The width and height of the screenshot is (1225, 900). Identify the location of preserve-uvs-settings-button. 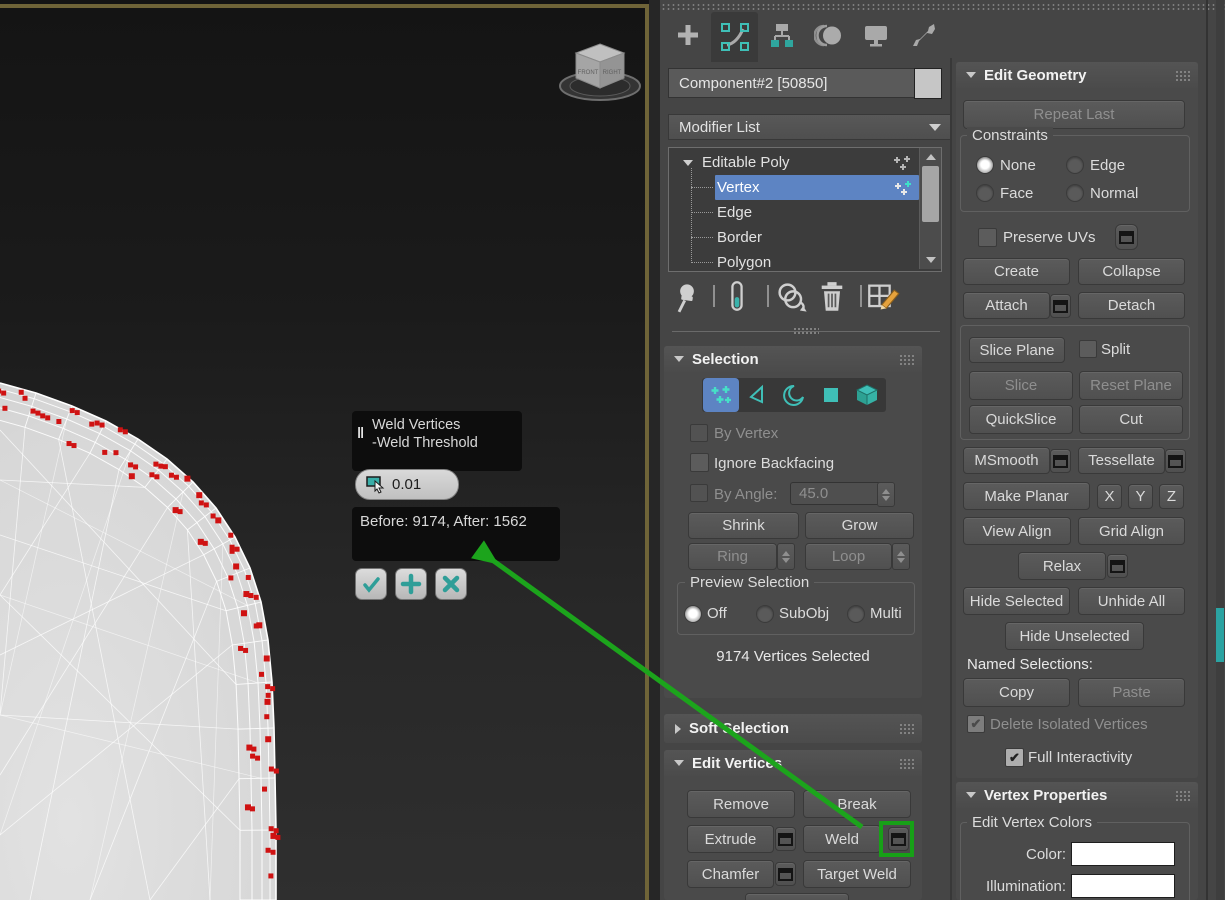
(1126, 237).